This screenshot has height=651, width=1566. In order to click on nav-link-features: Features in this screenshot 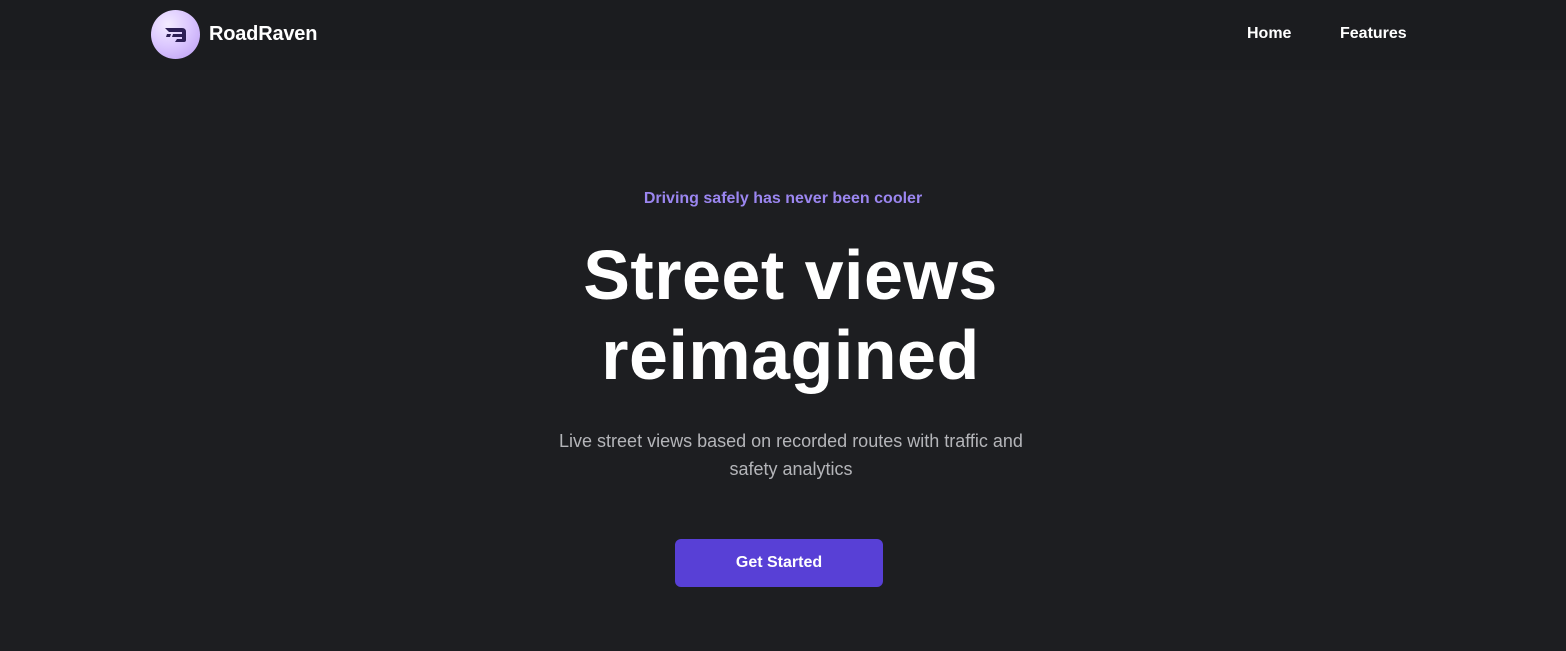, I will do `click(1373, 34)`.